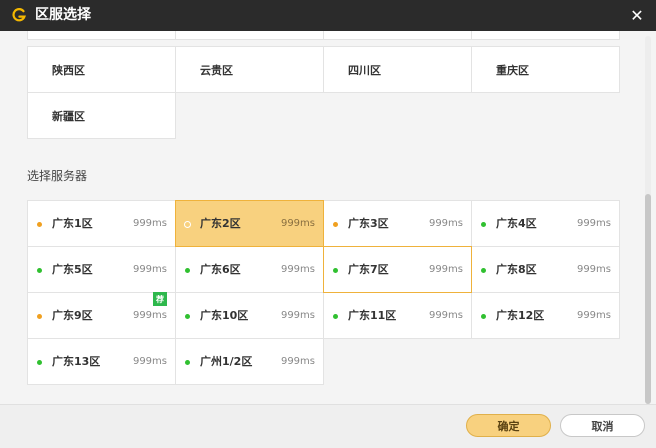 Image resolution: width=656 pixels, height=448 pixels. What do you see at coordinates (368, 223) in the screenshot?
I see `server-item-name: 广东3区` at bounding box center [368, 223].